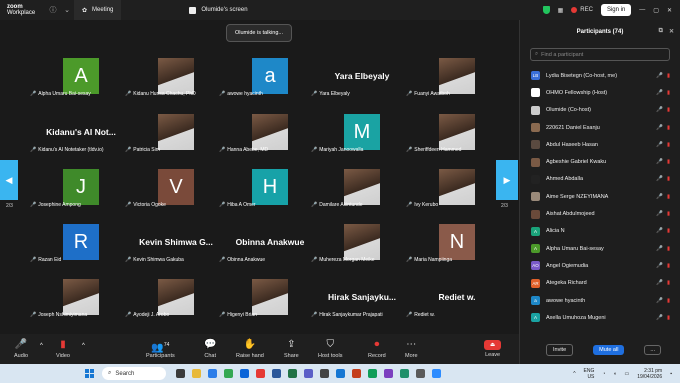 The image size is (680, 383). Describe the element at coordinates (603, 374) in the screenshot. I see `wifi-icon: ◔` at that location.